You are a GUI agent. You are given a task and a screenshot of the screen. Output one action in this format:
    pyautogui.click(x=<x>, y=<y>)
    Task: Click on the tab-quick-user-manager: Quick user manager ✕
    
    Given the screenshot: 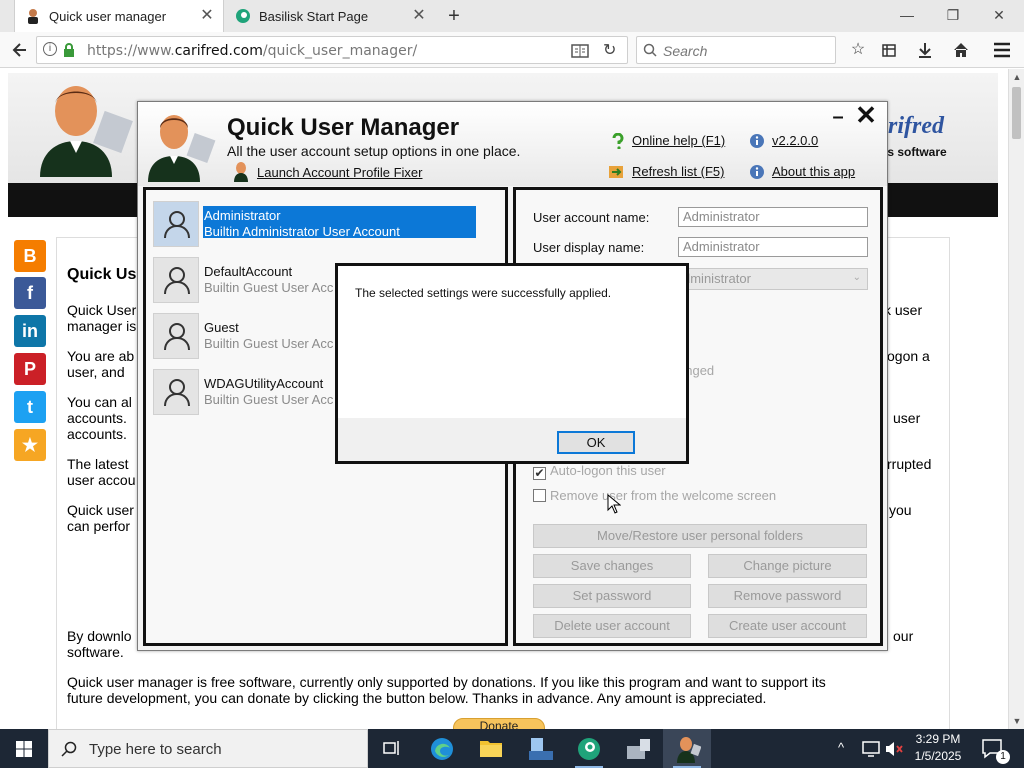 What is the action you would take?
    pyautogui.click(x=119, y=16)
    